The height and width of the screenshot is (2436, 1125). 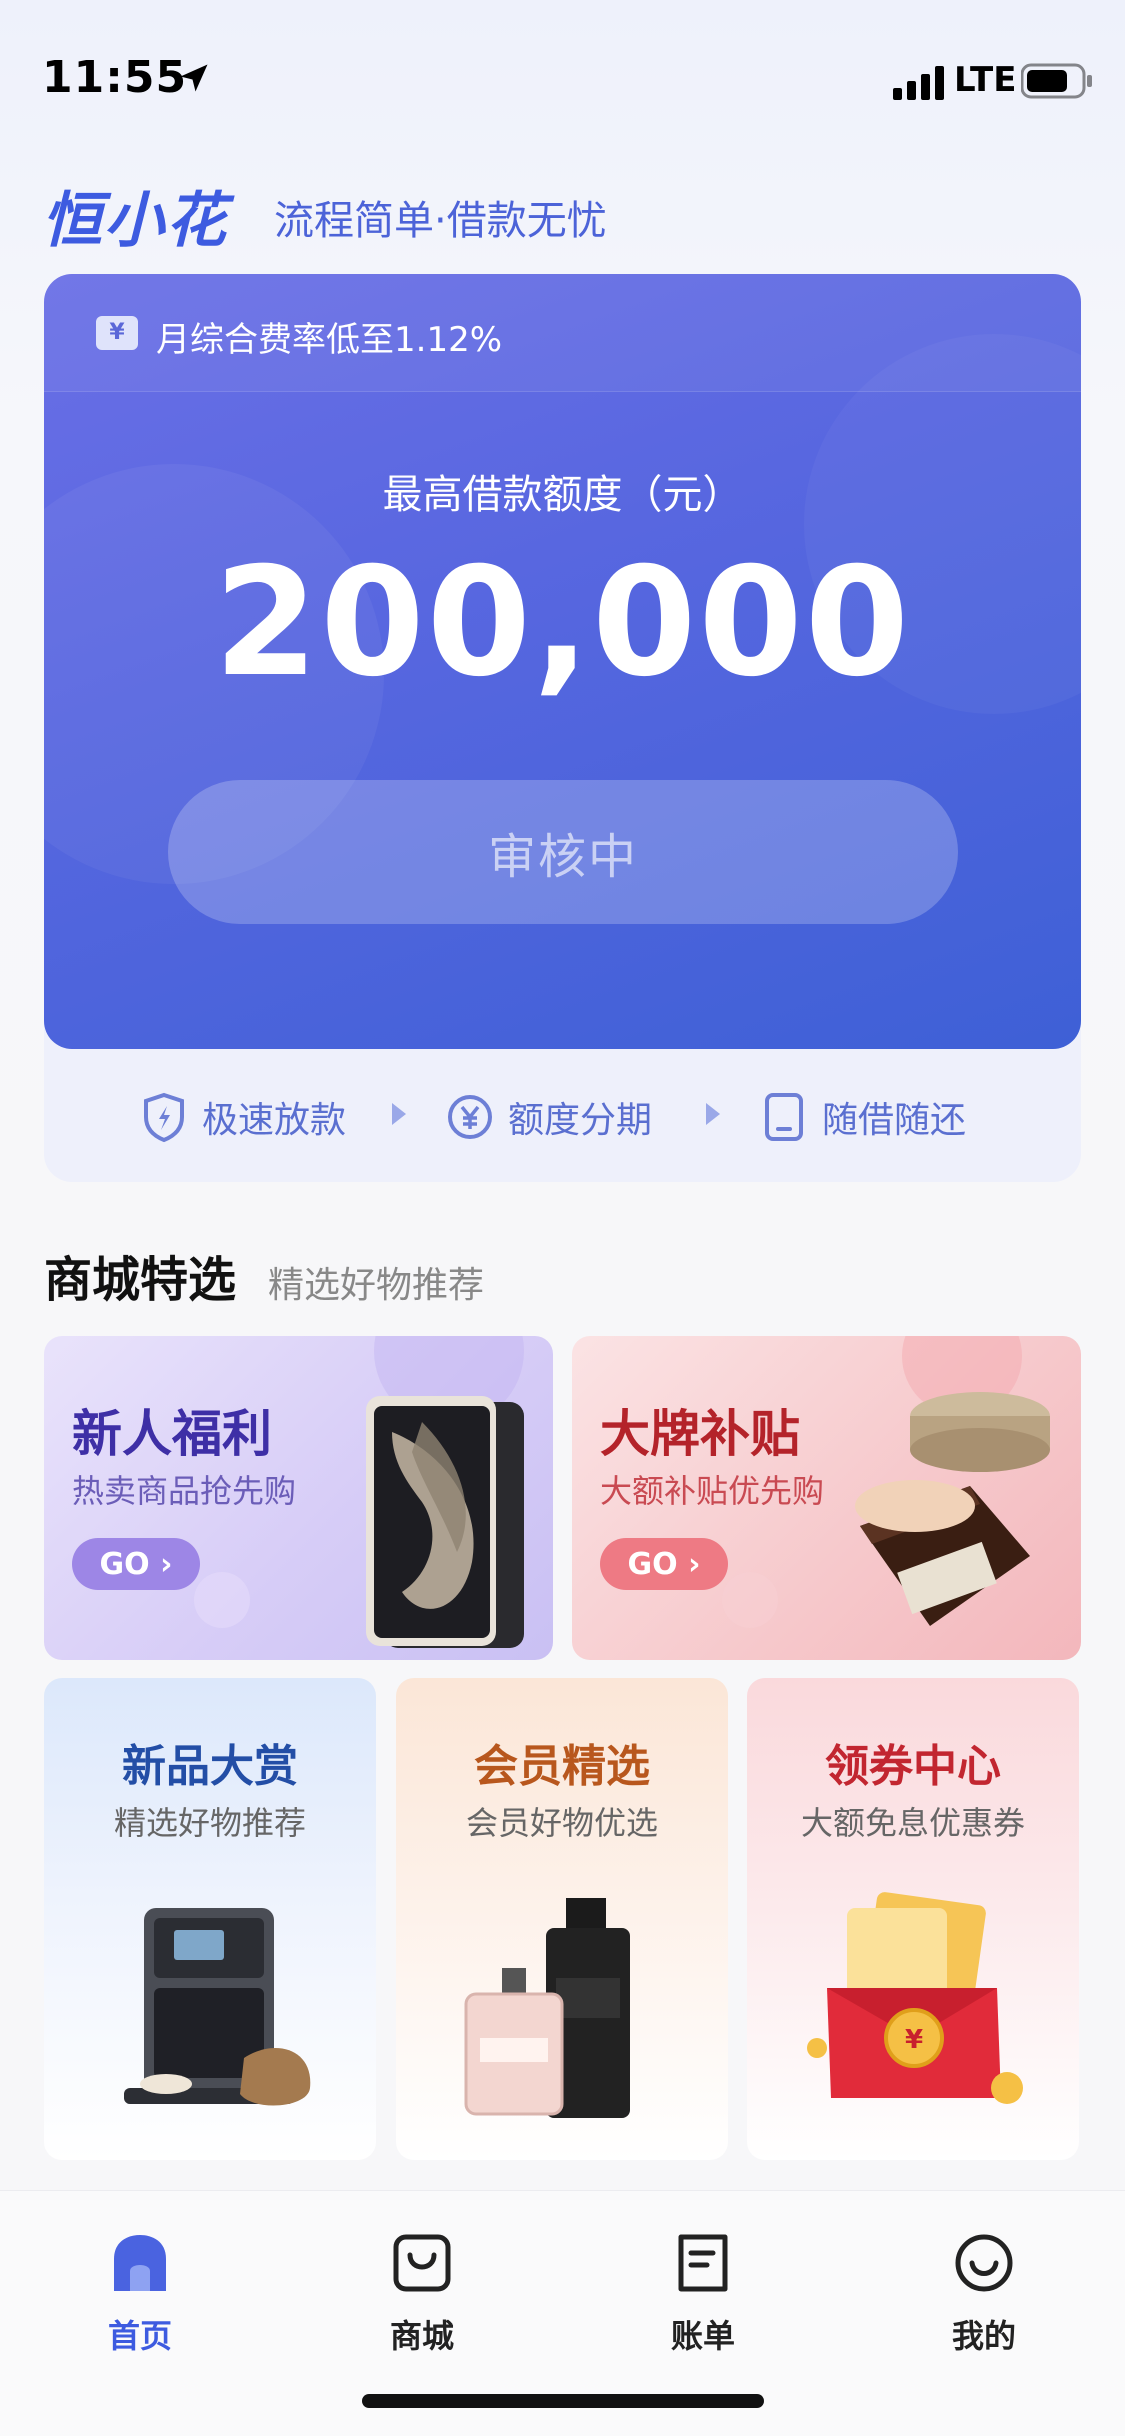 What do you see at coordinates (184, 1491) in the screenshot?
I see `promo-subtitle: 热卖商品抢先购` at bounding box center [184, 1491].